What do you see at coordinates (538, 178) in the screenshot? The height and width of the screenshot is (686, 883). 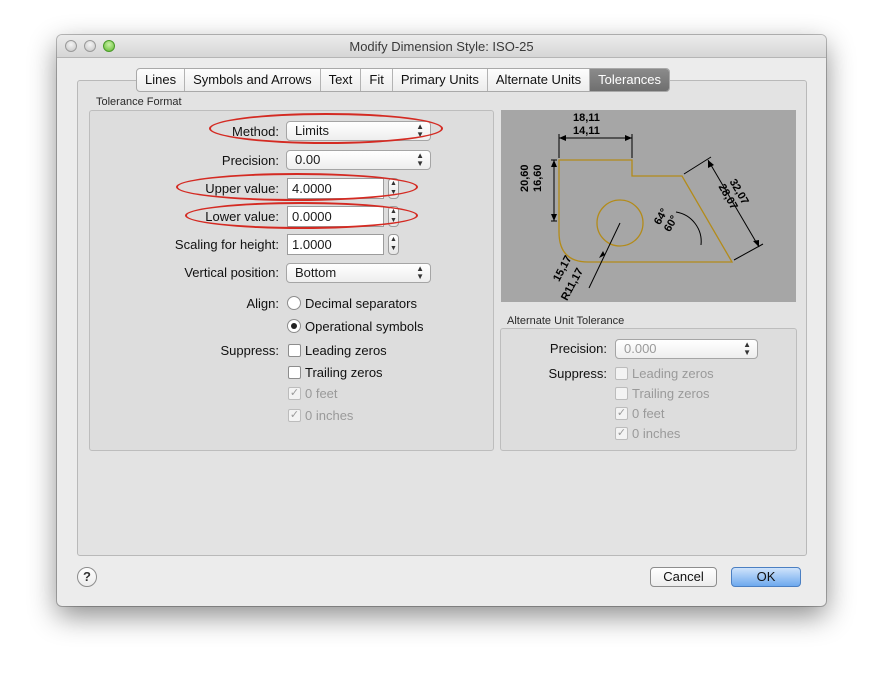 I see `preview-left-dim-lower: 16,60` at bounding box center [538, 178].